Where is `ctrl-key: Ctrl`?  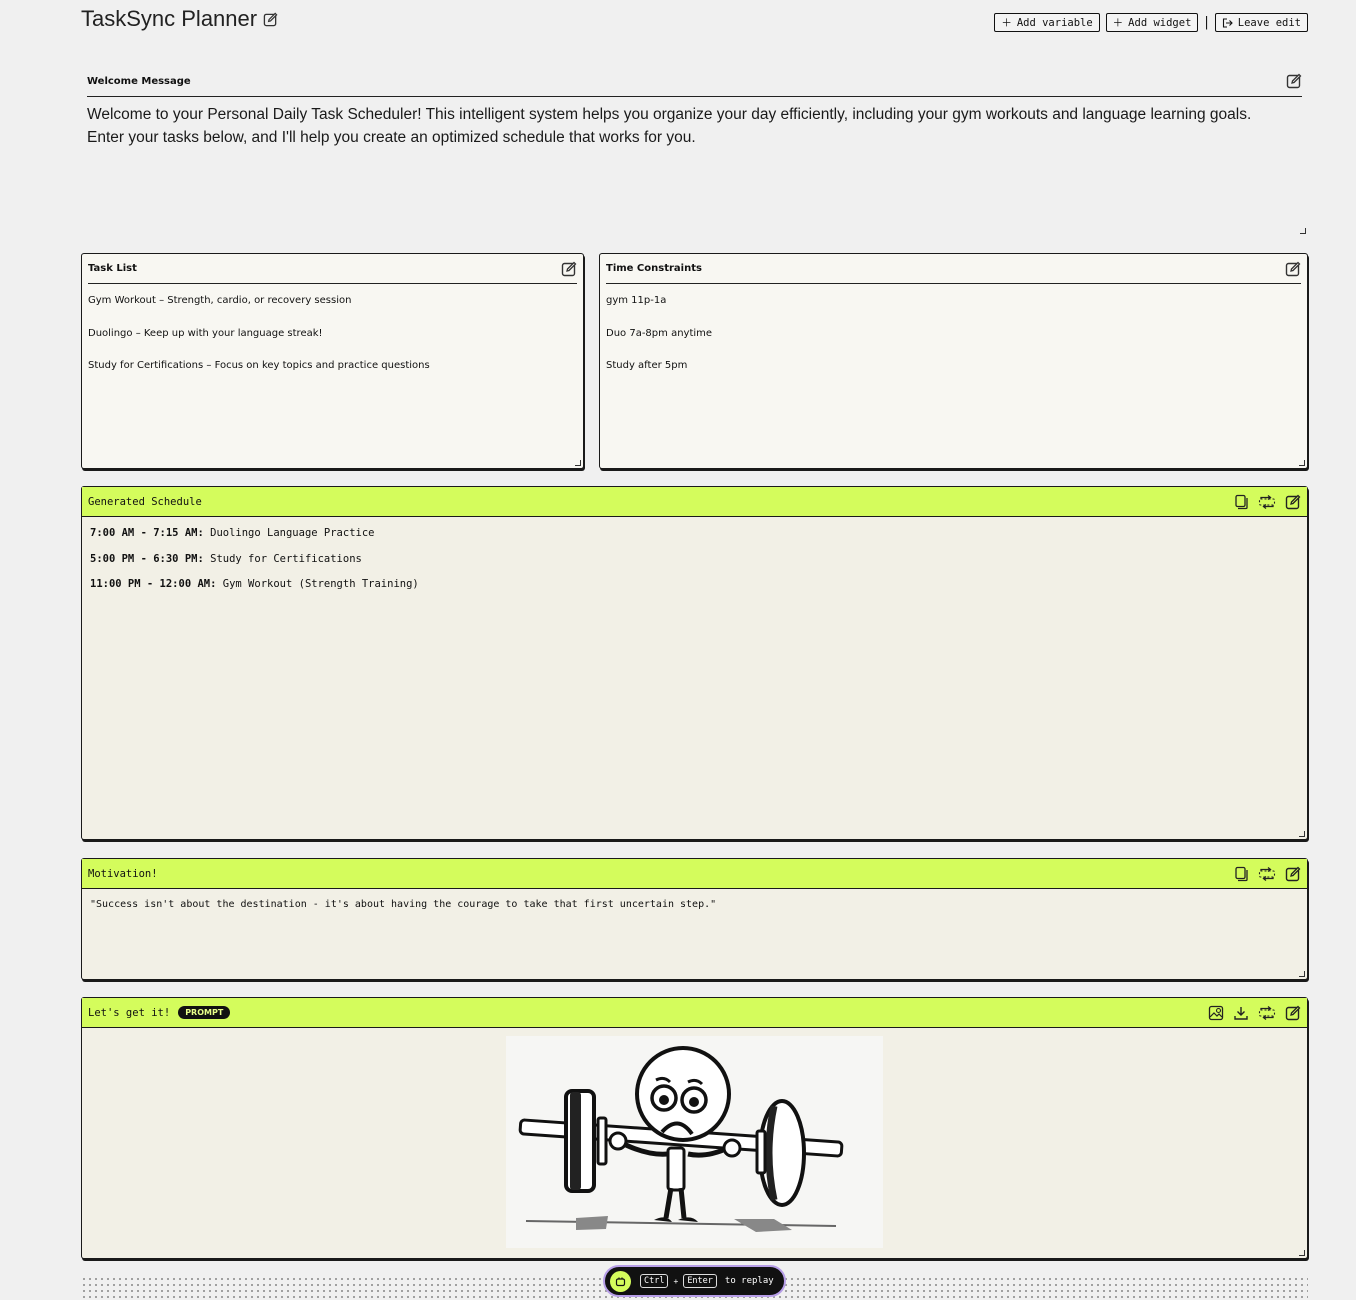
ctrl-key: Ctrl is located at coordinates (654, 1281).